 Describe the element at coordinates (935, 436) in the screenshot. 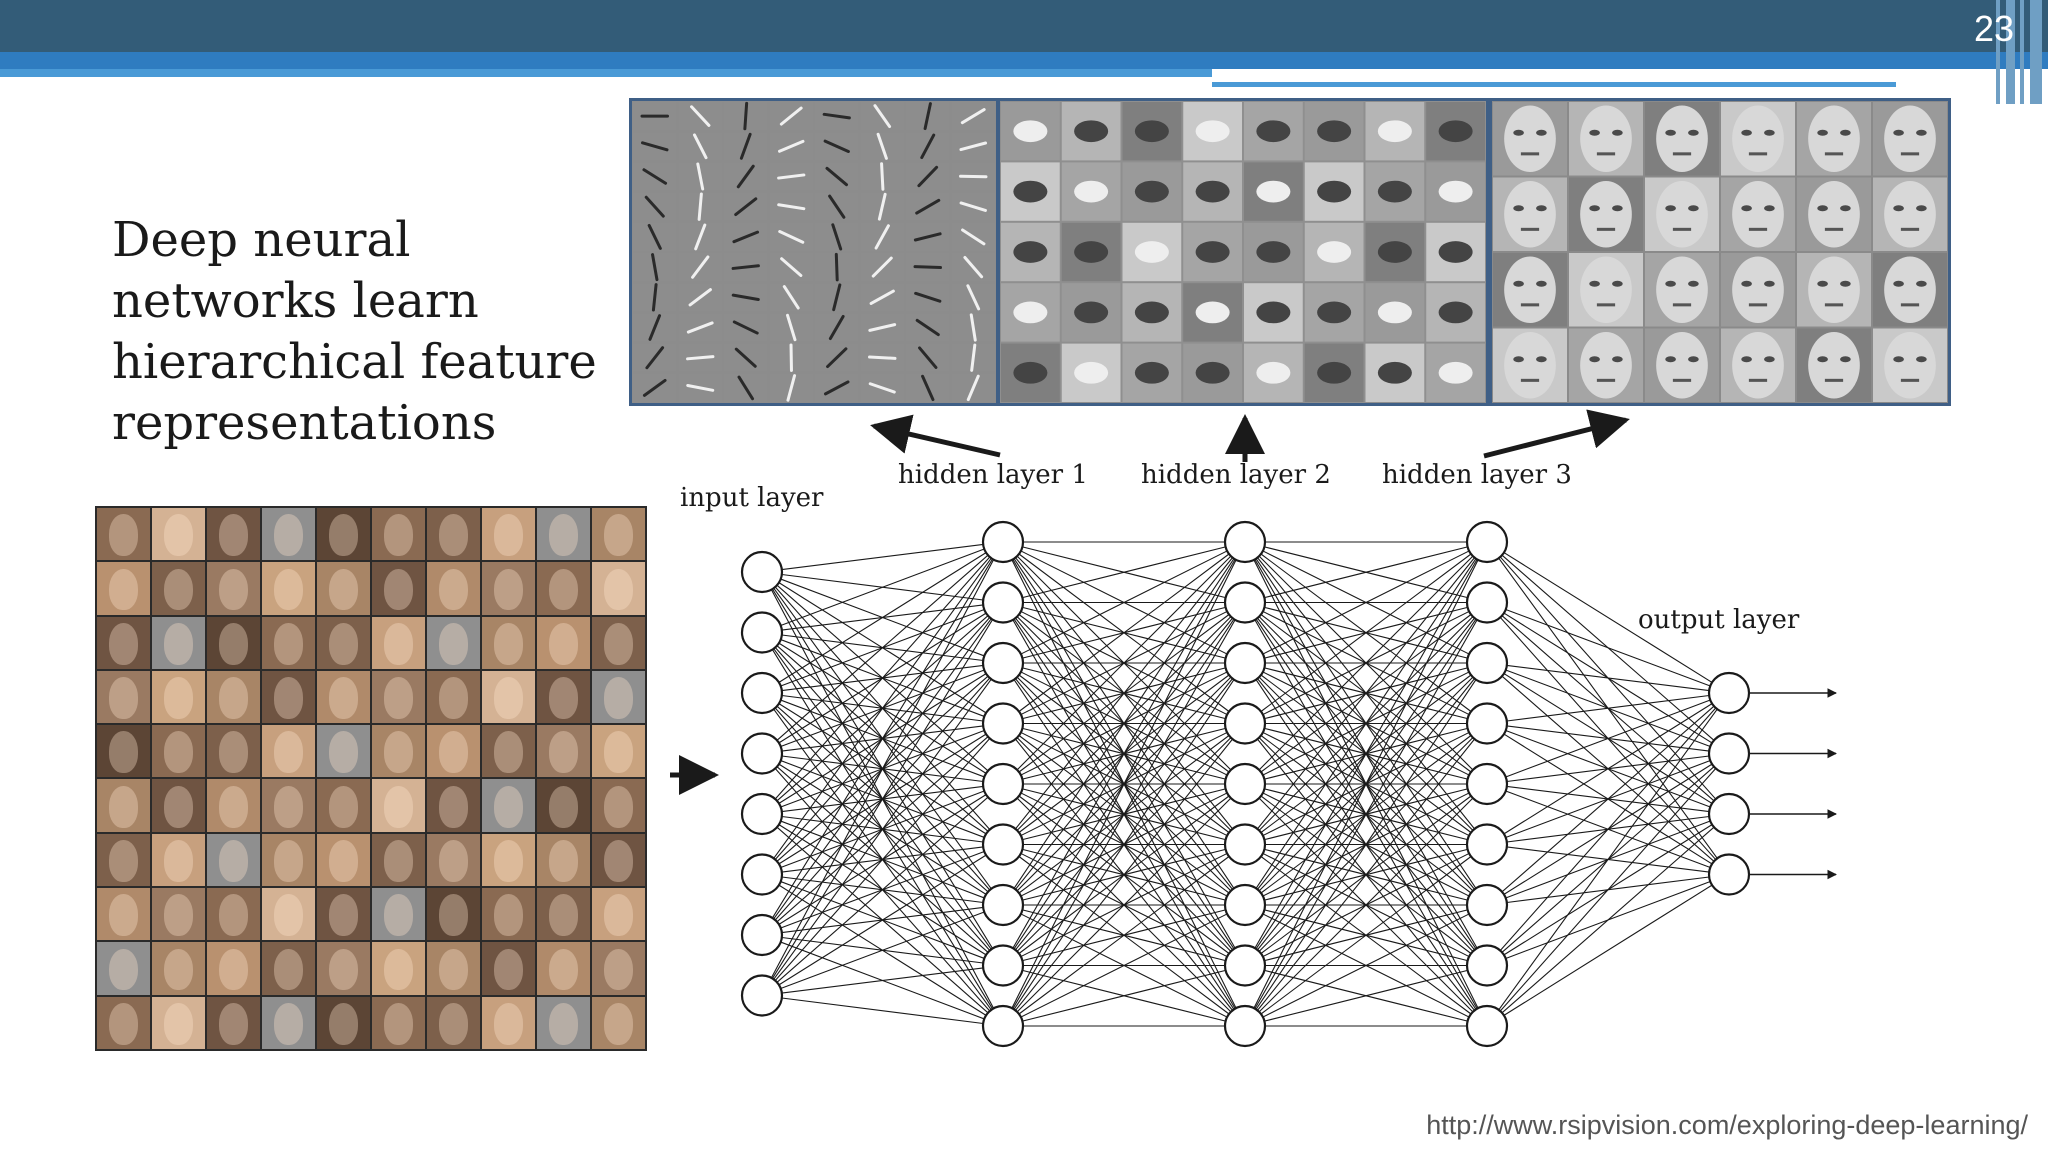

I see `hidden-layer-1-pointer-arrow` at that location.